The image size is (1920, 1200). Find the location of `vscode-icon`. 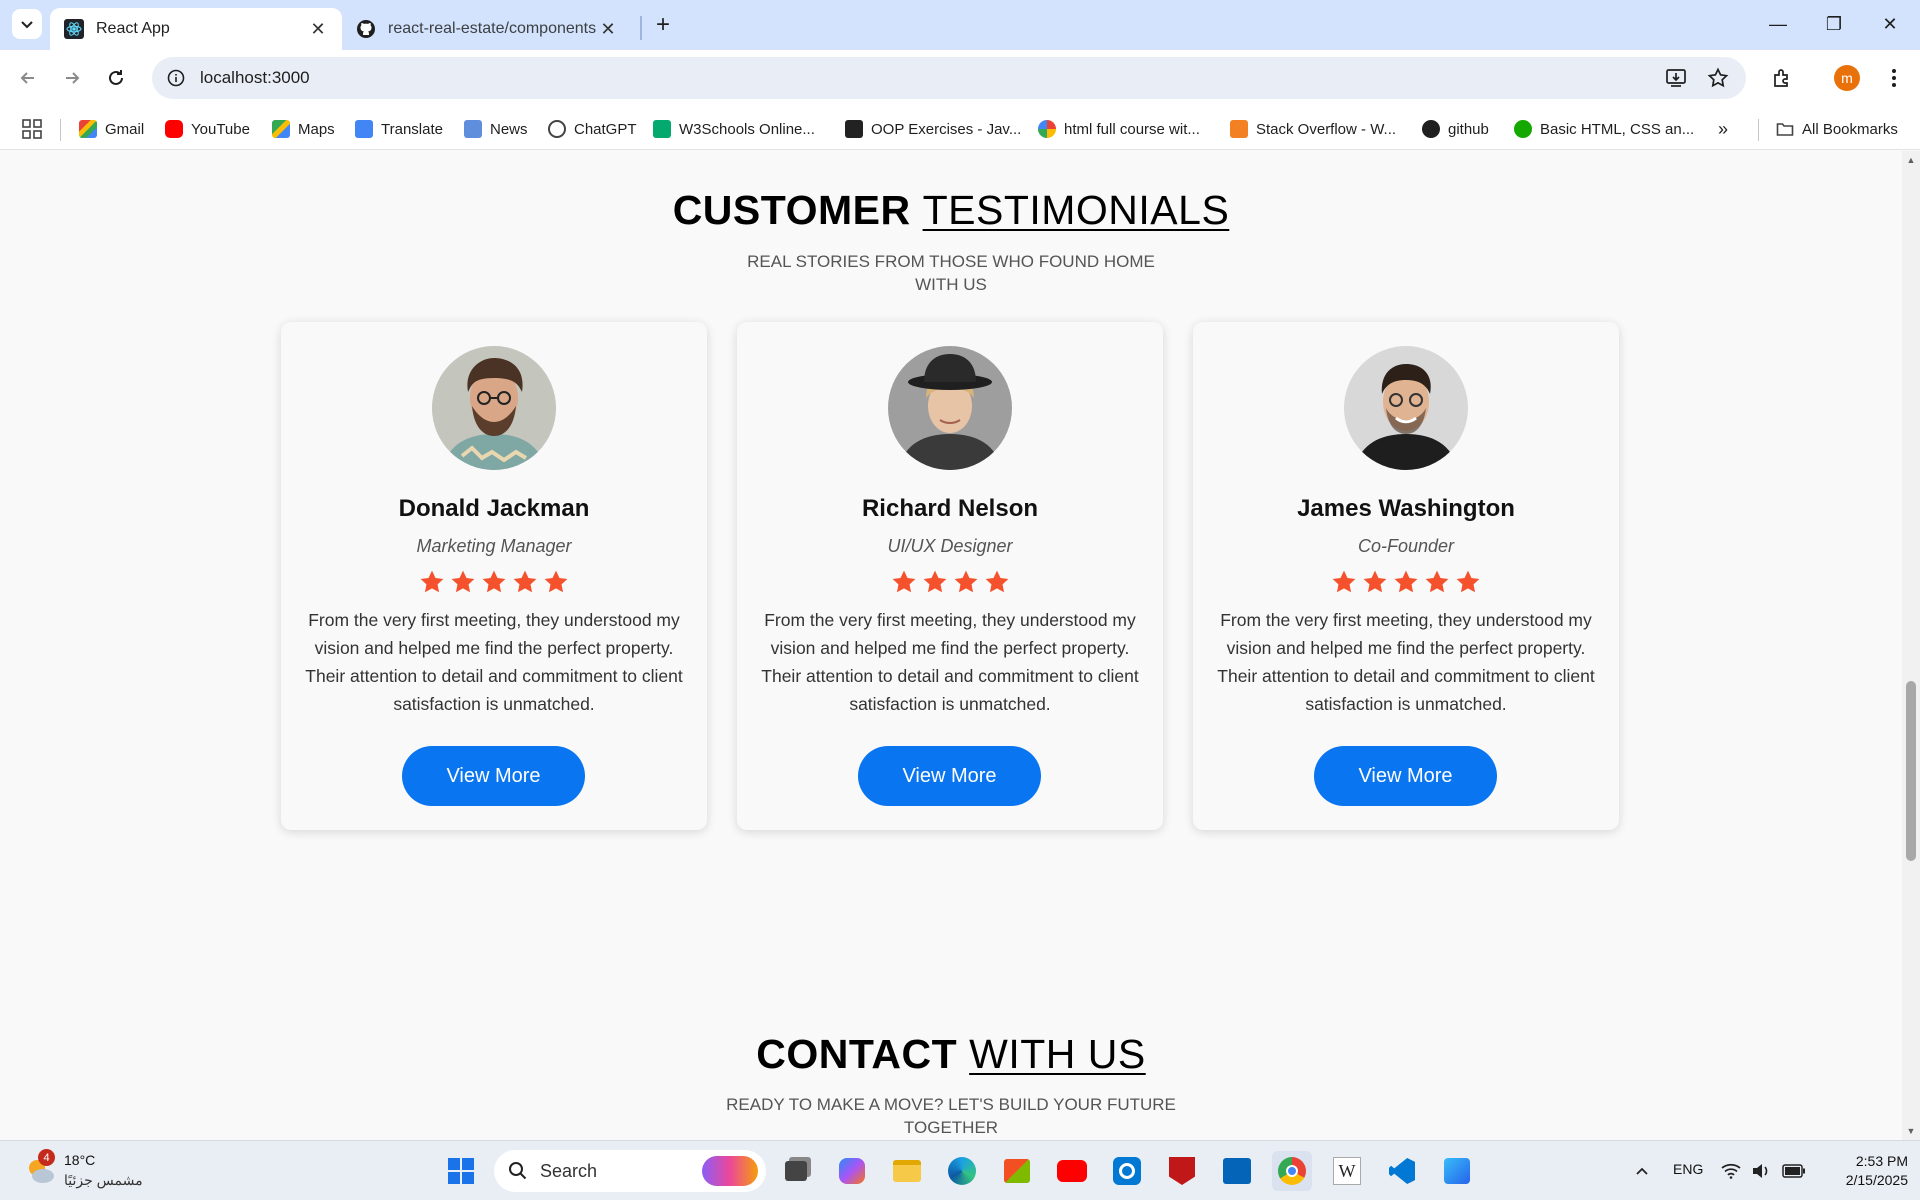

vscode-icon is located at coordinates (1402, 1171).